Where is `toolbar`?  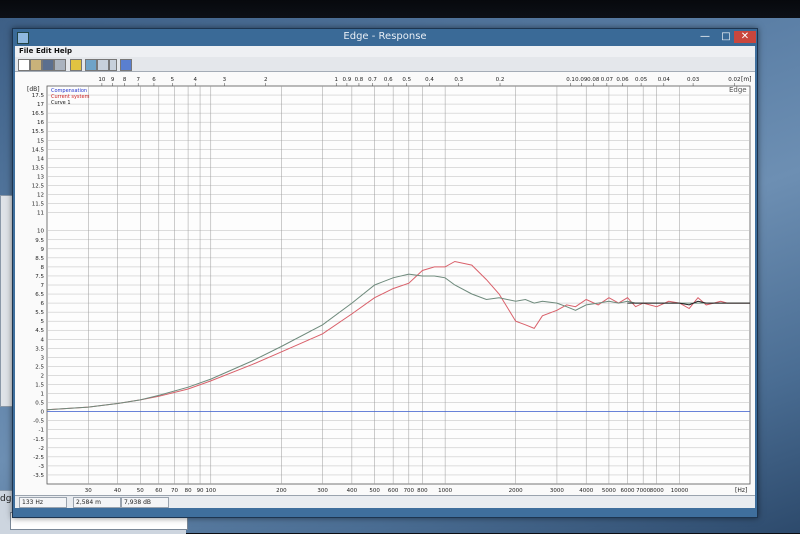 toolbar is located at coordinates (385, 64).